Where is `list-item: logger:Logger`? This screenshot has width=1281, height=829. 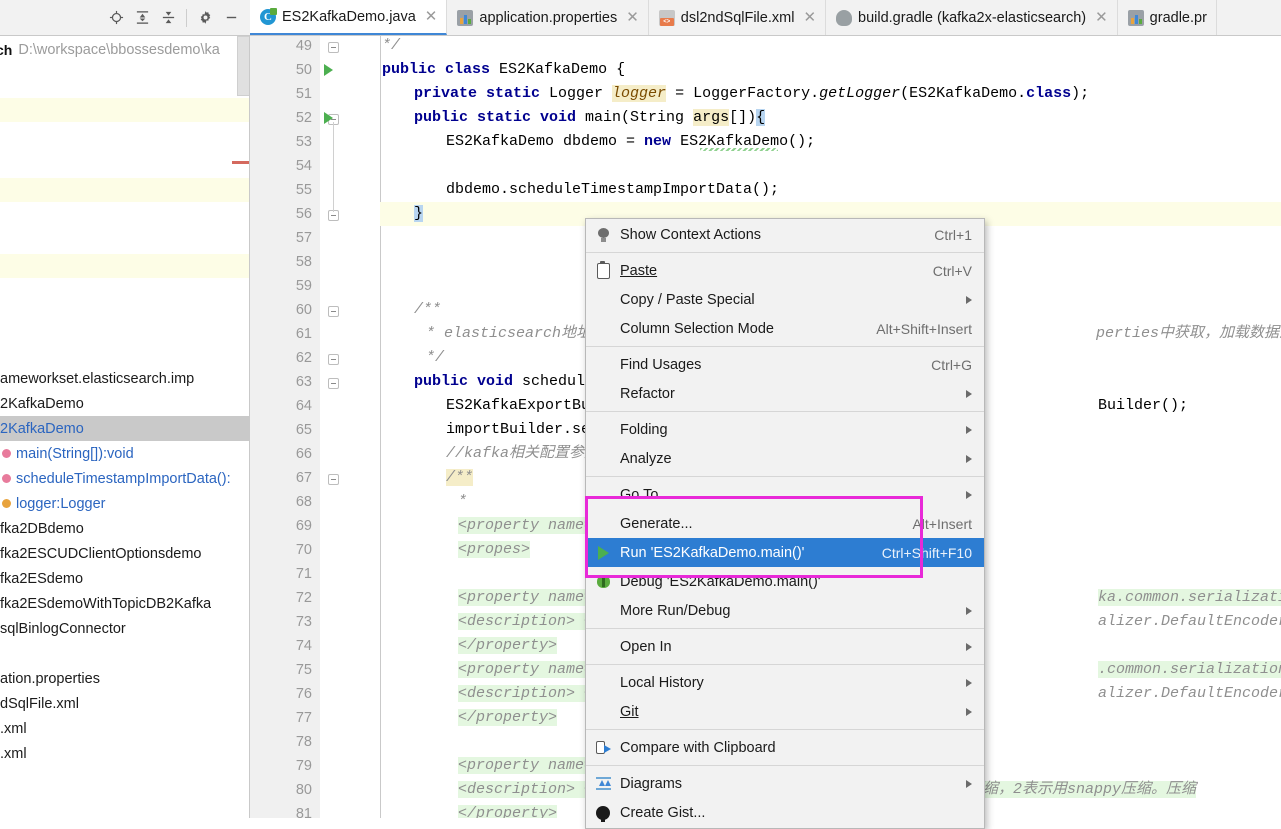
list-item: logger:Logger is located at coordinates (124, 503).